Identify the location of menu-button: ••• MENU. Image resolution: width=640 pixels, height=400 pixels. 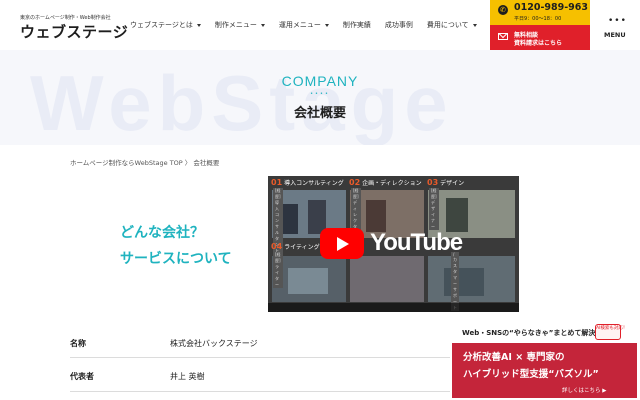
(615, 25).